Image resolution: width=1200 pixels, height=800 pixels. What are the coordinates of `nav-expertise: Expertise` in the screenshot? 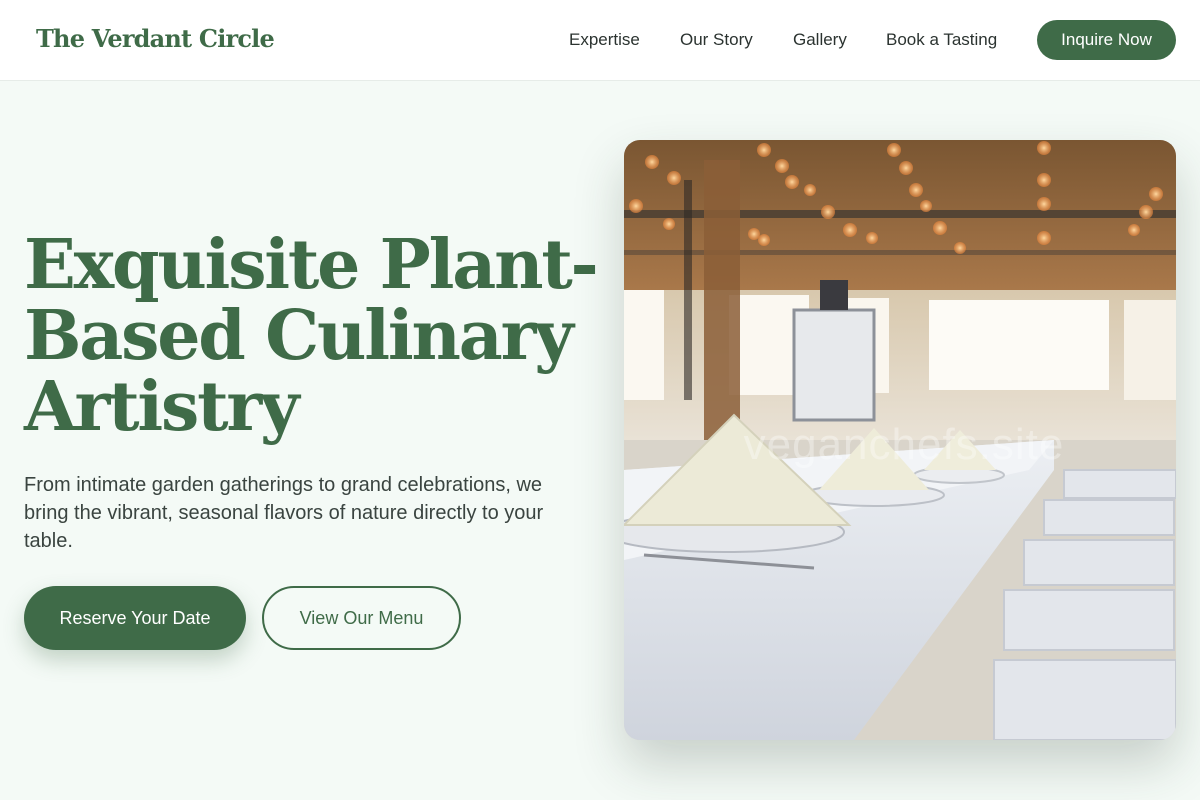 It's located at (604, 40).